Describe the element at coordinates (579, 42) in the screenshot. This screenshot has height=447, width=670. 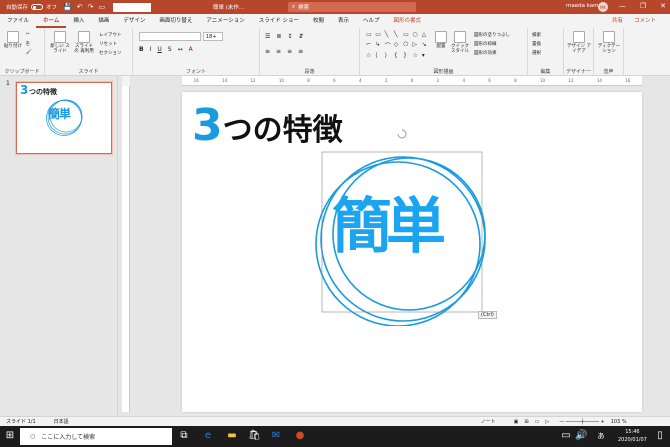
I see `design-ideas-button: デザイン アイデア` at that location.